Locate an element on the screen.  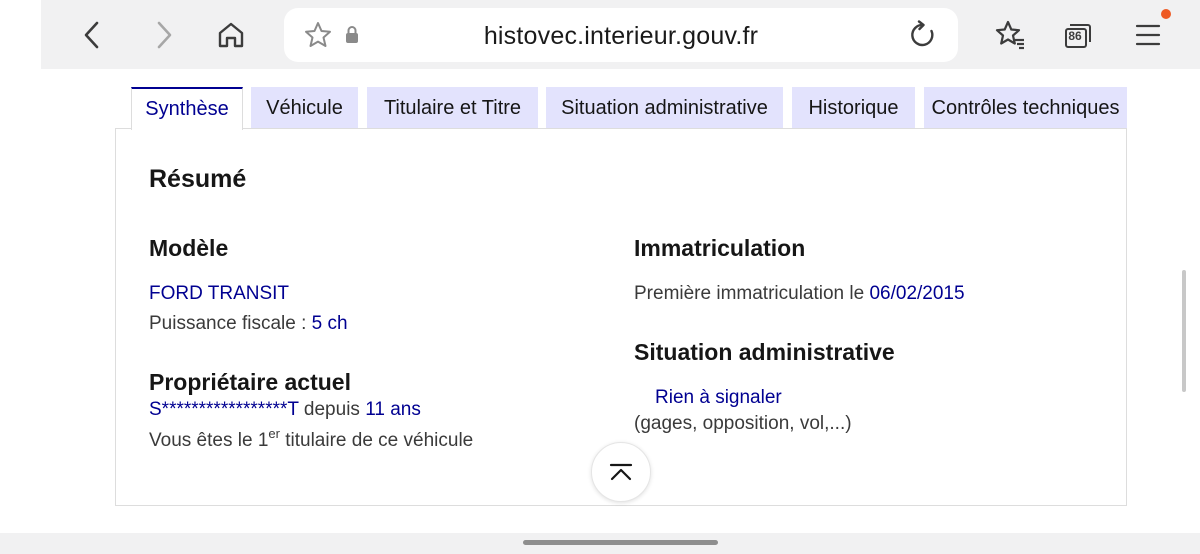
favorites-button is located at coordinates (1010, 35).